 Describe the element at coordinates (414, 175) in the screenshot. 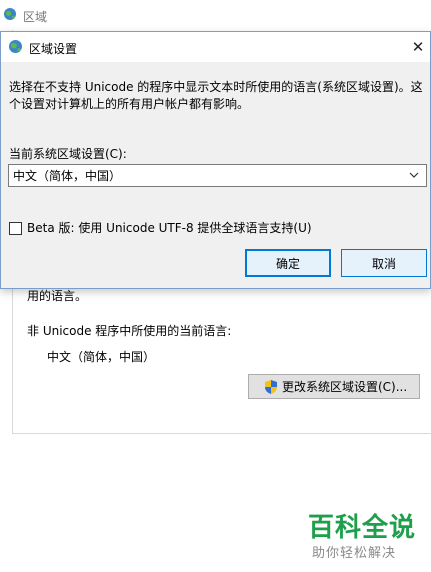

I see `chevron-down-icon` at that location.